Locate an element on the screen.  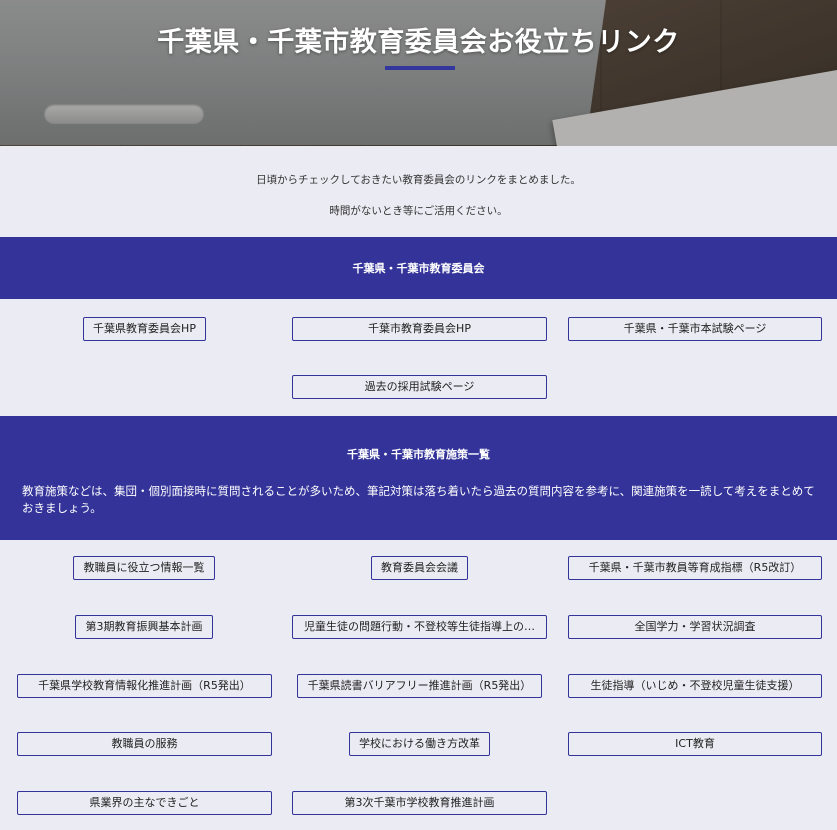
section-header-board: 千葉県・千葉市教育委員会 is located at coordinates (418, 268).